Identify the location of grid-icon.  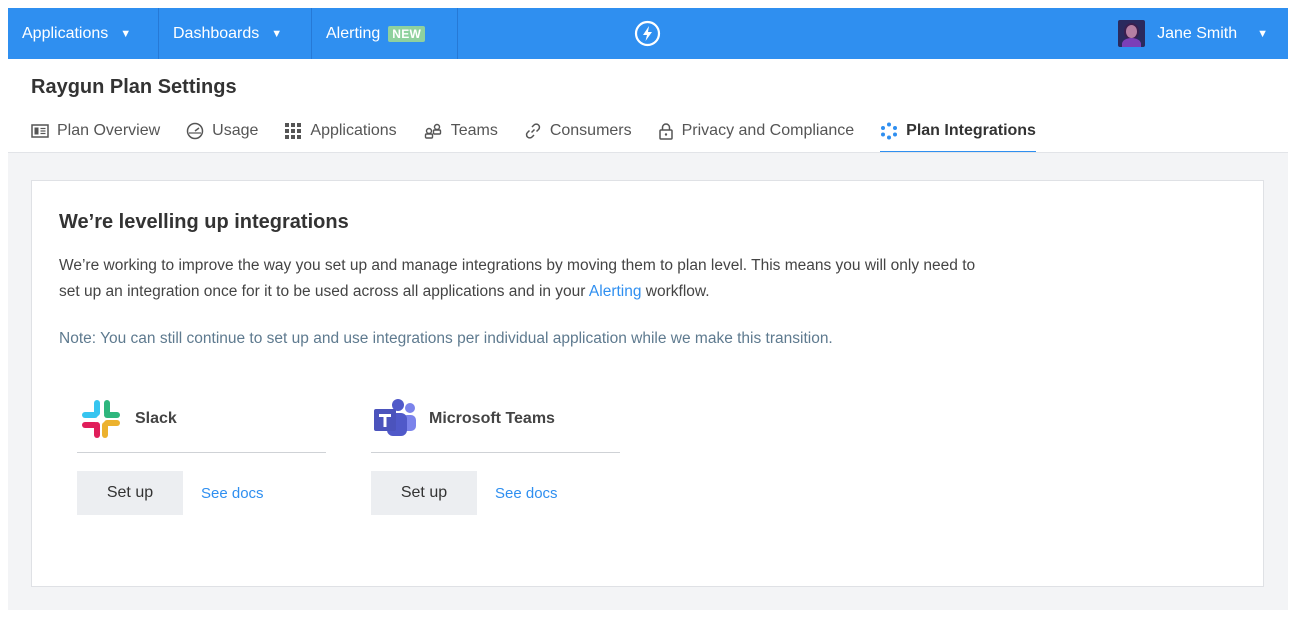
(293, 130).